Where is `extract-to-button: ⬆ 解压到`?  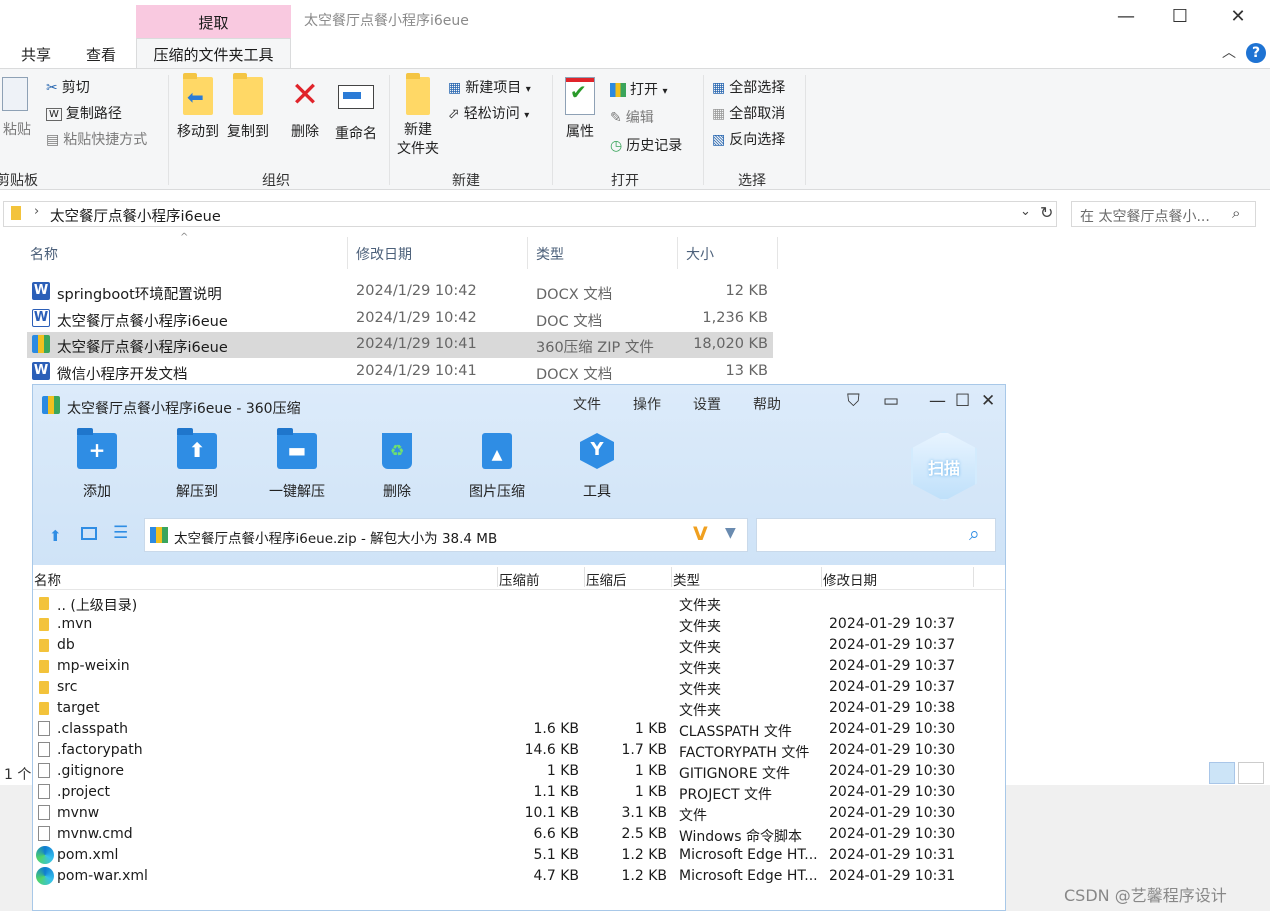
extract-to-button: ⬆ 解压到 is located at coordinates (197, 464).